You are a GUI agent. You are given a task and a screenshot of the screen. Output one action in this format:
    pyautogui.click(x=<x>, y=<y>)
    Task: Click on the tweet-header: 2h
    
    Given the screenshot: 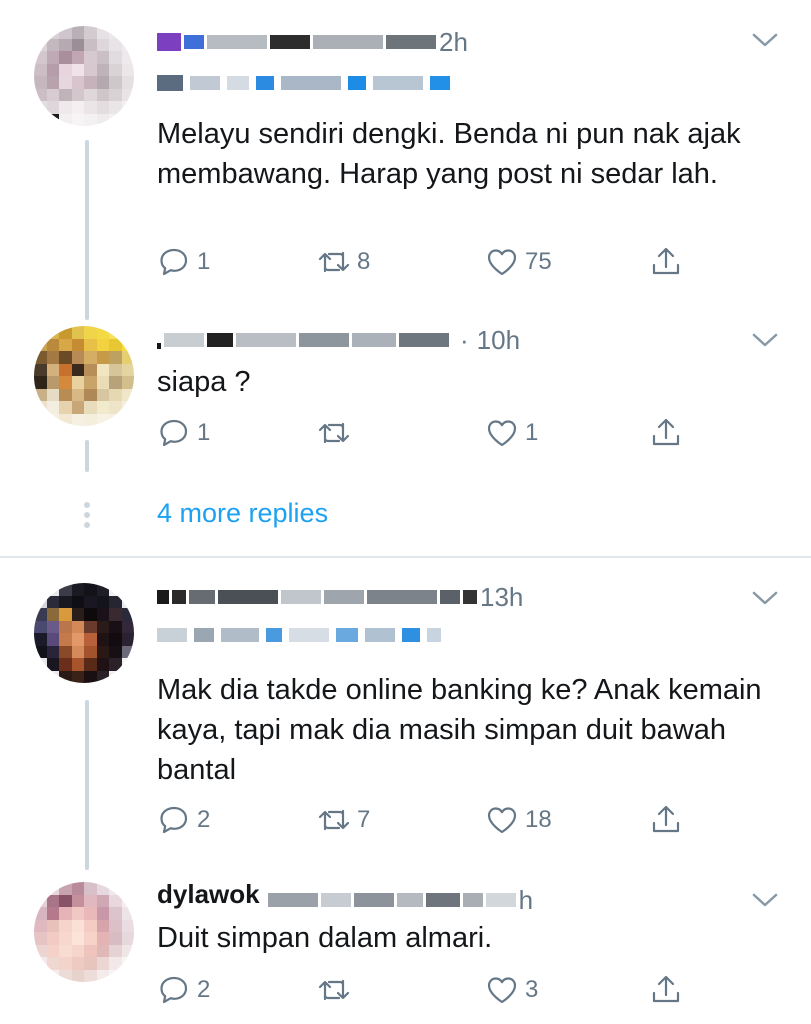 What is the action you would take?
    pyautogui.click(x=312, y=42)
    